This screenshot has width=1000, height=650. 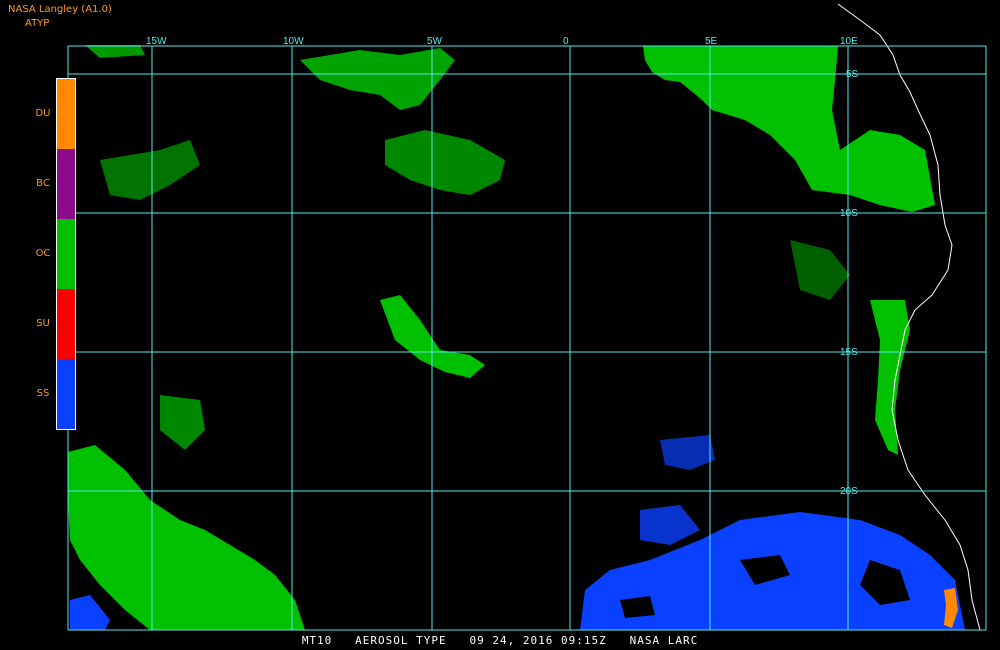 I want to click on lon-label: 5W, so click(x=435, y=41).